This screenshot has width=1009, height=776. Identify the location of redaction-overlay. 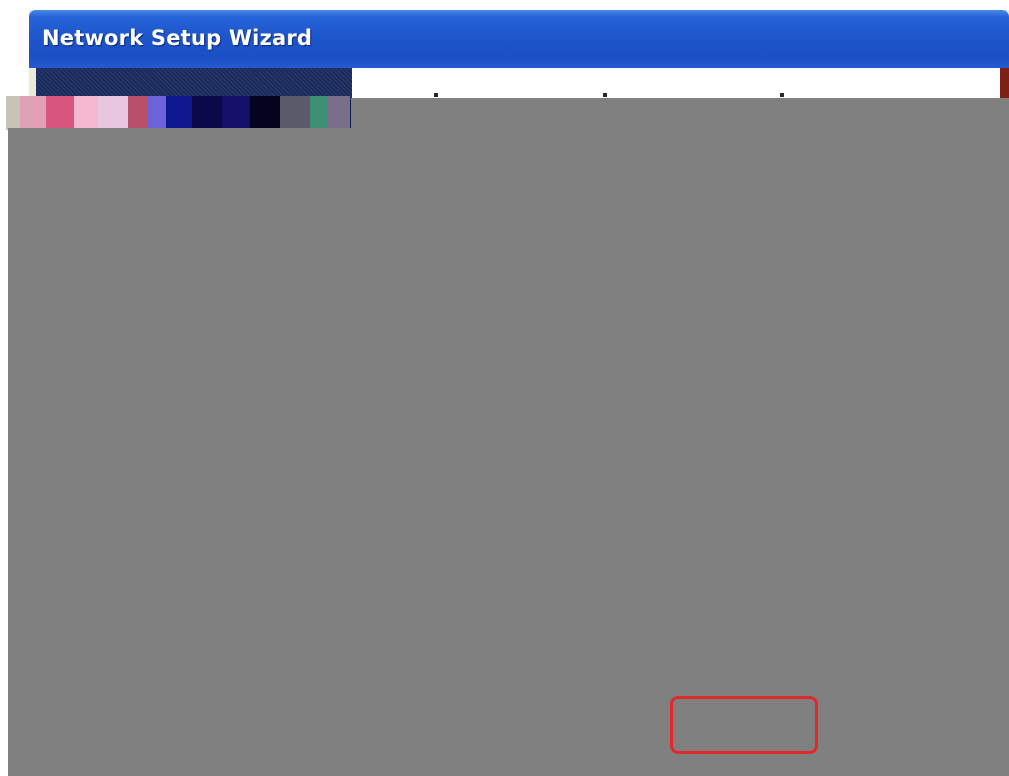
(680, 114).